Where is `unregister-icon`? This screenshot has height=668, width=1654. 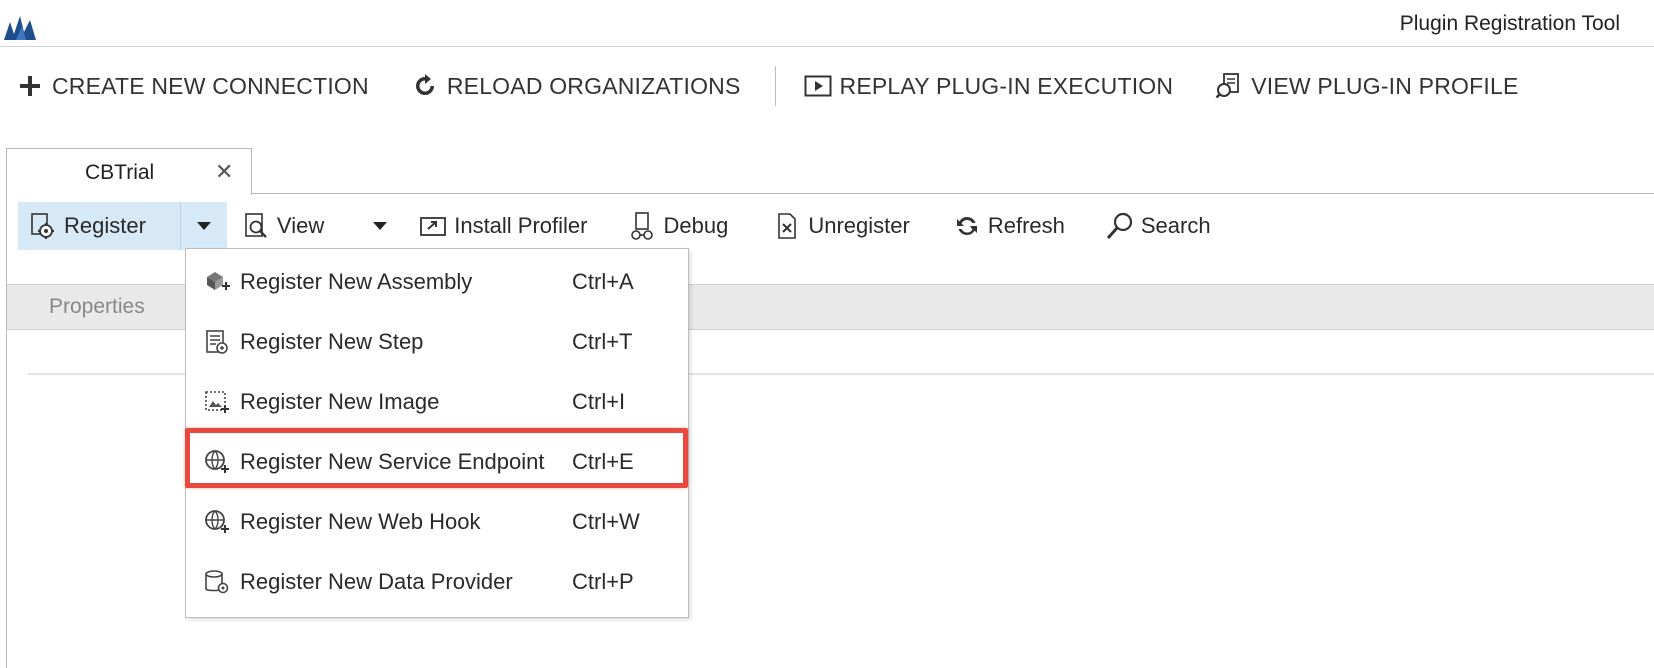
unregister-icon is located at coordinates (787, 226).